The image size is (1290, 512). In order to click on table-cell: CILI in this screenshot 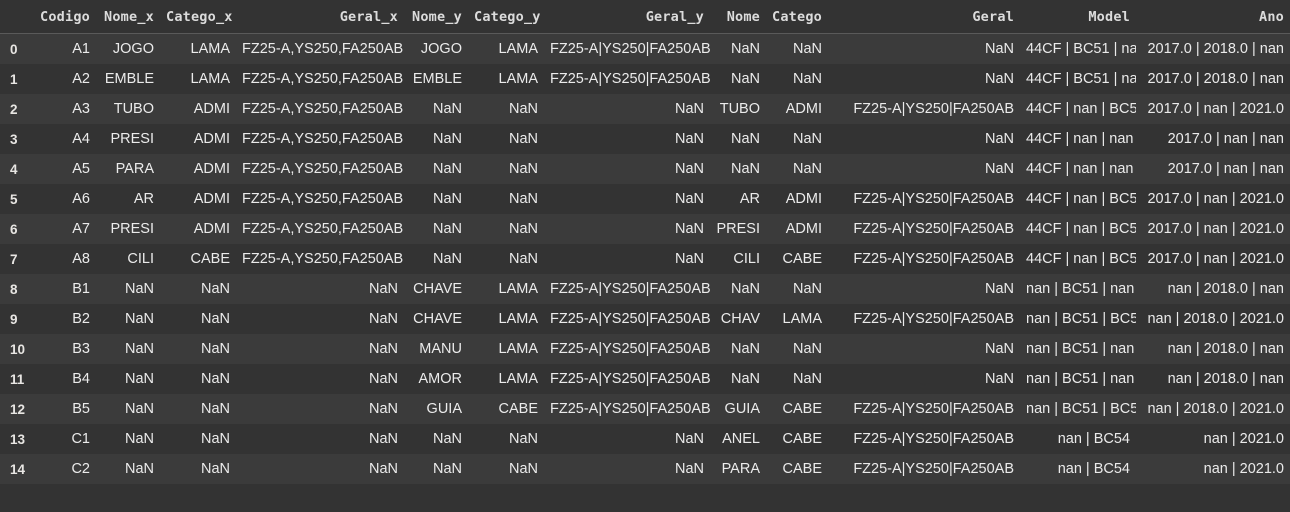, I will do `click(738, 259)`.